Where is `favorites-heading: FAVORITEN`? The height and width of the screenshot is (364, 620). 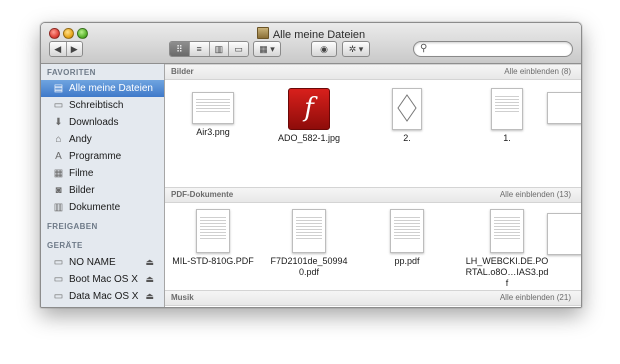 favorites-heading: FAVORITEN is located at coordinates (71, 72).